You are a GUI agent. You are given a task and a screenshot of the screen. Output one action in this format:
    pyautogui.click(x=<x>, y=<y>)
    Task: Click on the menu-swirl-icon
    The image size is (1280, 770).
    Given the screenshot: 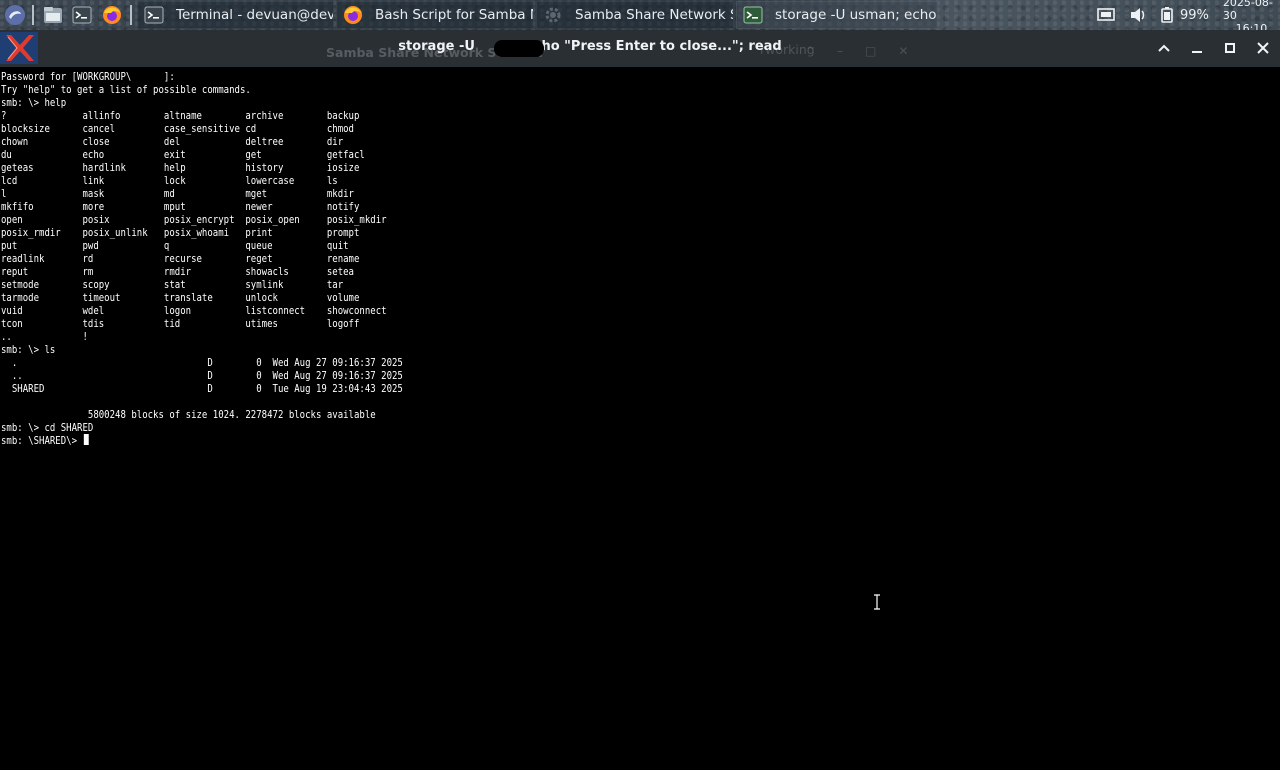 What is the action you would take?
    pyautogui.click(x=15, y=15)
    